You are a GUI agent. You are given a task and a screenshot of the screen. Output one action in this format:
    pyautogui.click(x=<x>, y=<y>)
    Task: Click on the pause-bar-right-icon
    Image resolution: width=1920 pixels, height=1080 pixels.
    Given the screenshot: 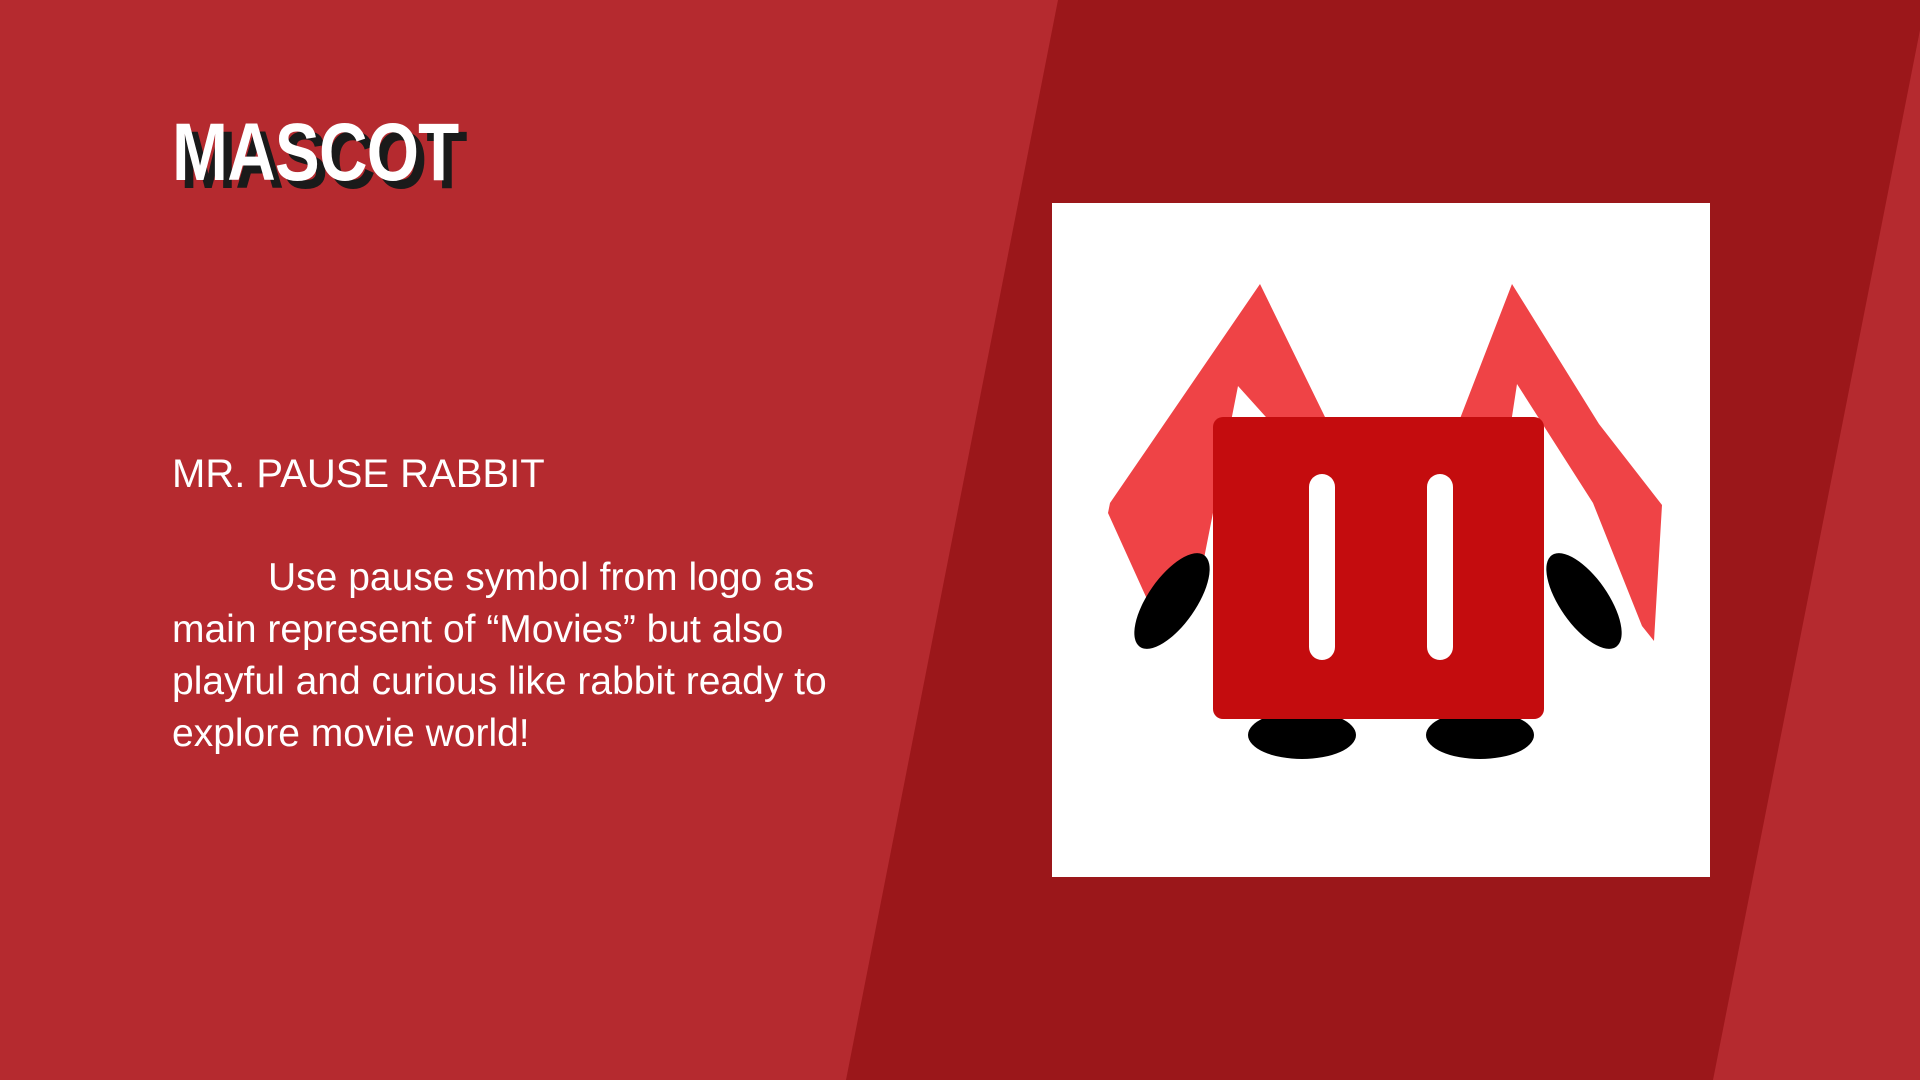 What is the action you would take?
    pyautogui.click(x=1440, y=567)
    